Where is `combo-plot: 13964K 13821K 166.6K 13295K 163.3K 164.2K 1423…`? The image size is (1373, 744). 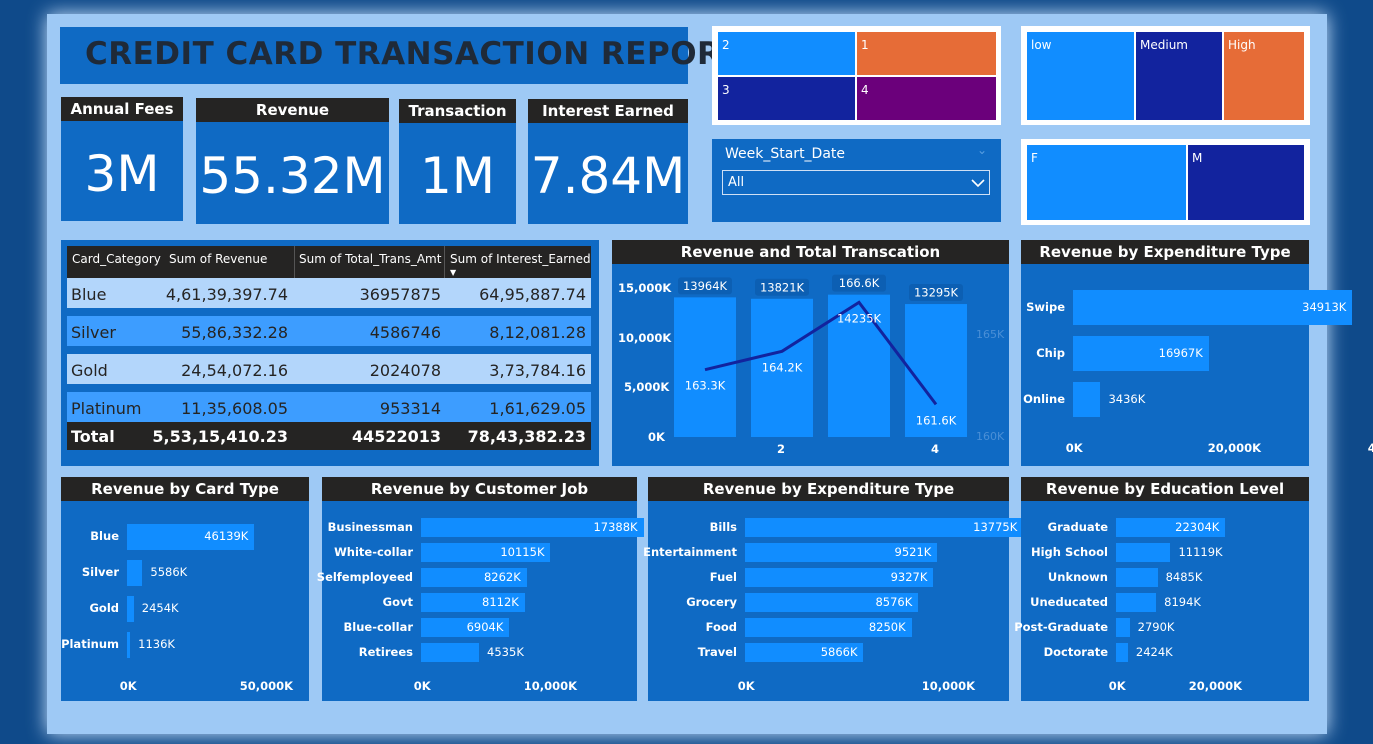
combo-plot: 13964K 13821K 166.6K 13295K 163.3K 164.2K 1423… is located at coordinates (820, 355).